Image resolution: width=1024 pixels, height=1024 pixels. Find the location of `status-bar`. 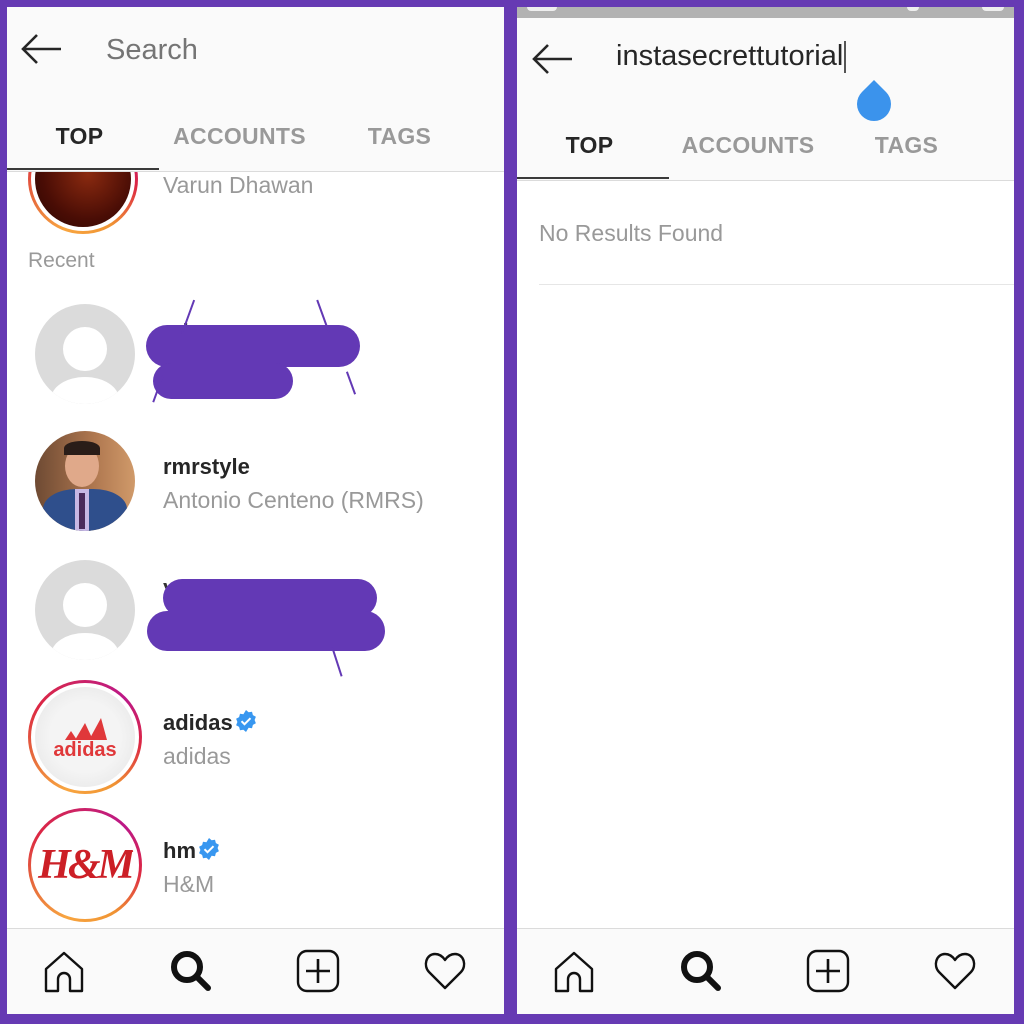

status-bar is located at coordinates (765, 12).